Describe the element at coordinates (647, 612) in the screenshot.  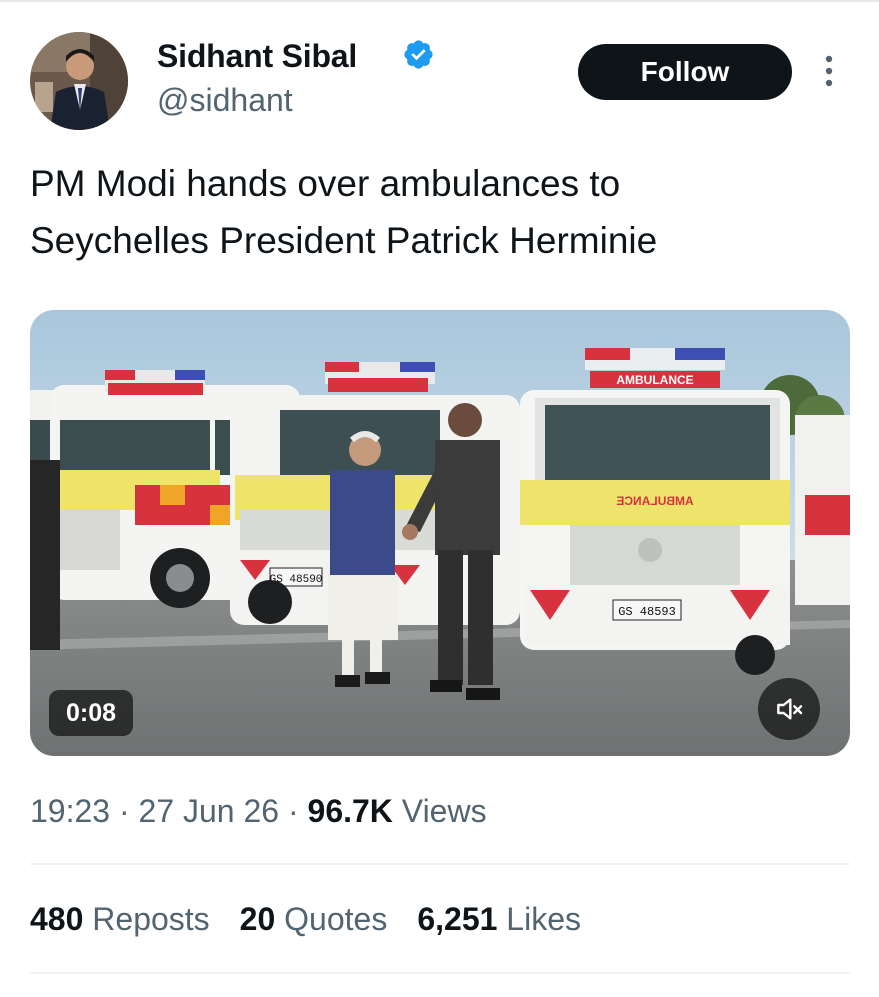
I see `plate-center: GS 48593` at that location.